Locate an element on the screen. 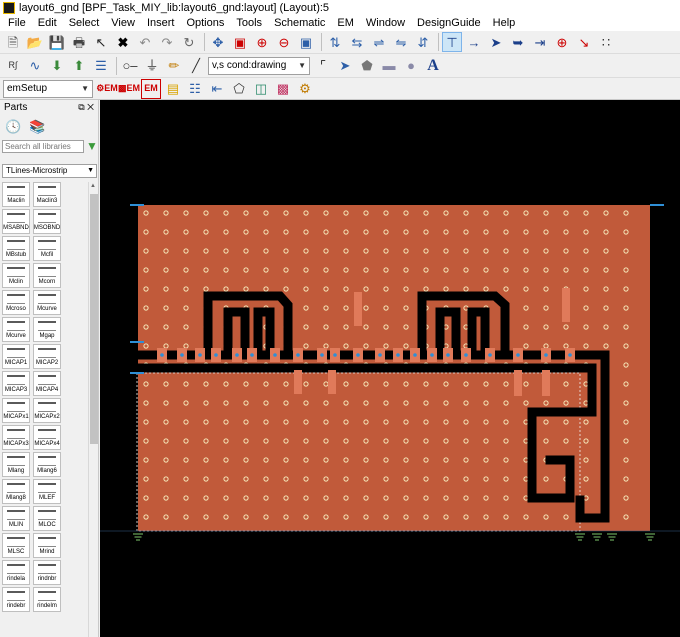 This screenshot has width=680, height=637. em-setup-icon: EM is located at coordinates (151, 88).